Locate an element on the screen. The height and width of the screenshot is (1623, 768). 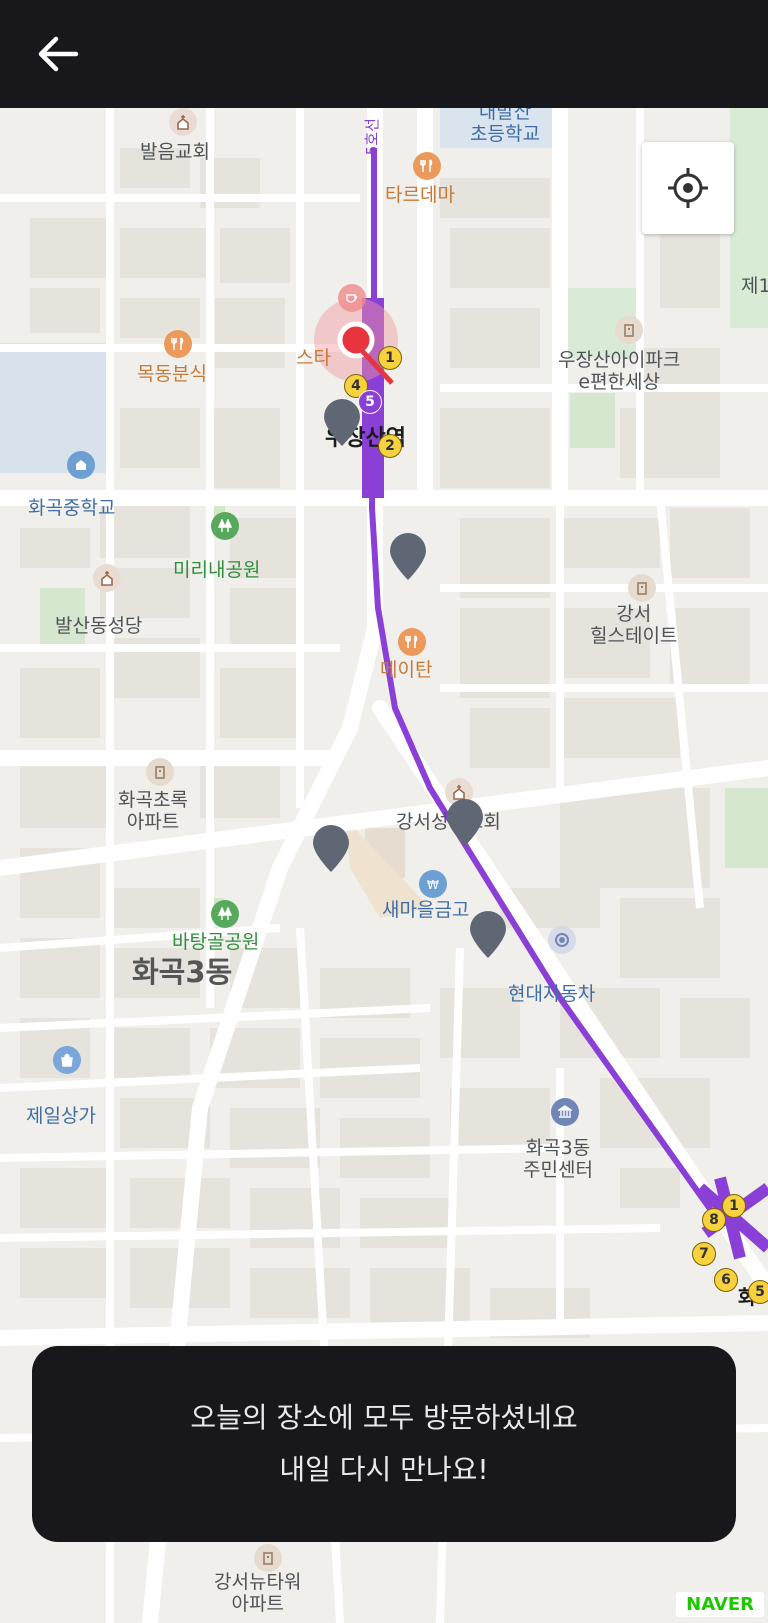
label-maytan: 메이탄 is located at coordinates (406, 670).